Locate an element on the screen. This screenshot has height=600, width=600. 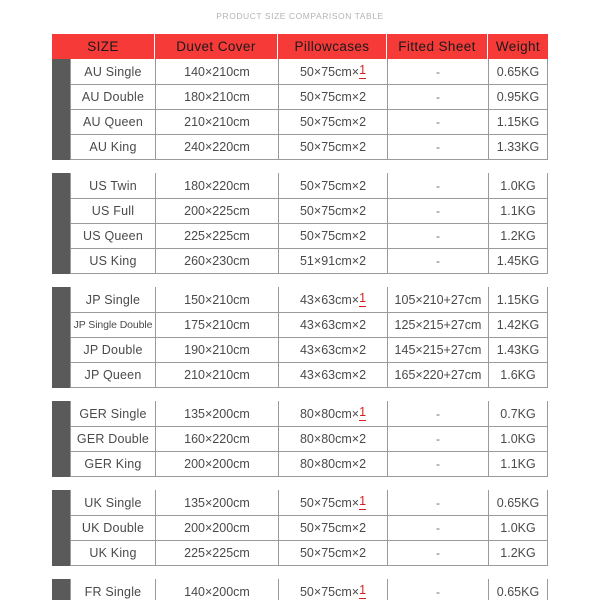
cell-duvet-cover: 240×220cm is located at coordinates (217, 147).